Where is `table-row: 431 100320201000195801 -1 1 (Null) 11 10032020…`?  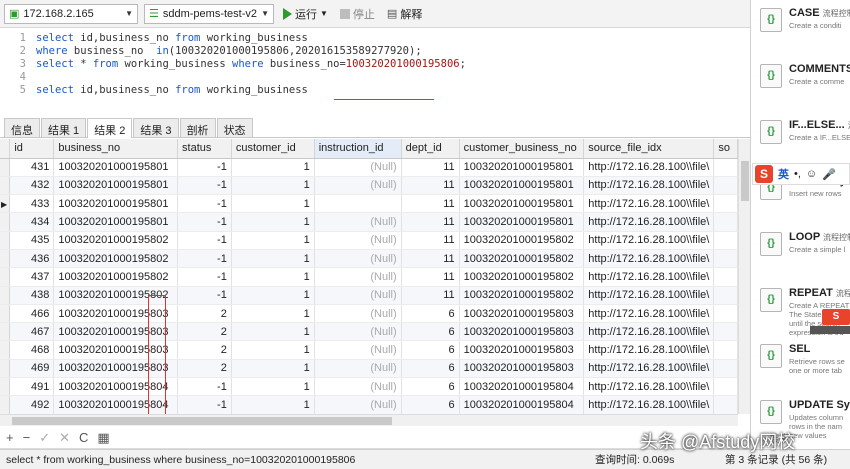 table-row: 431 100320201000195801 -1 1 (Null) 11 10032020… is located at coordinates (369, 167).